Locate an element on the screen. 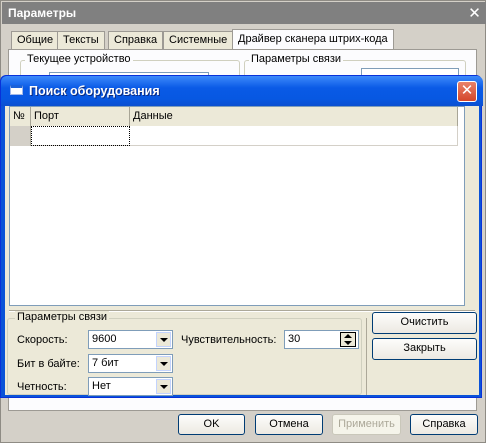 The image size is (486, 443). parameters-title: Параметры is located at coordinates (42, 13).